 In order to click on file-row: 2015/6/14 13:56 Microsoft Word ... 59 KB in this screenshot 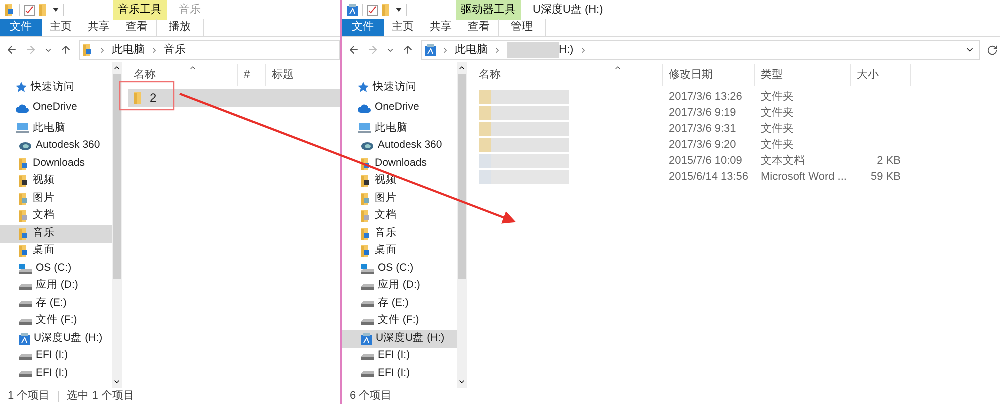, I will do `click(736, 177)`.